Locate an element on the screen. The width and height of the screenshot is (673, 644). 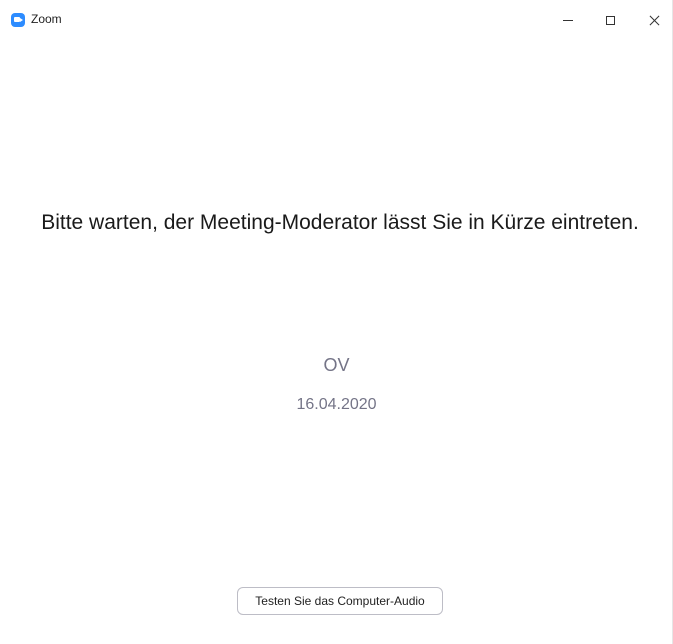
title-bar: Zoom is located at coordinates (336, 19).